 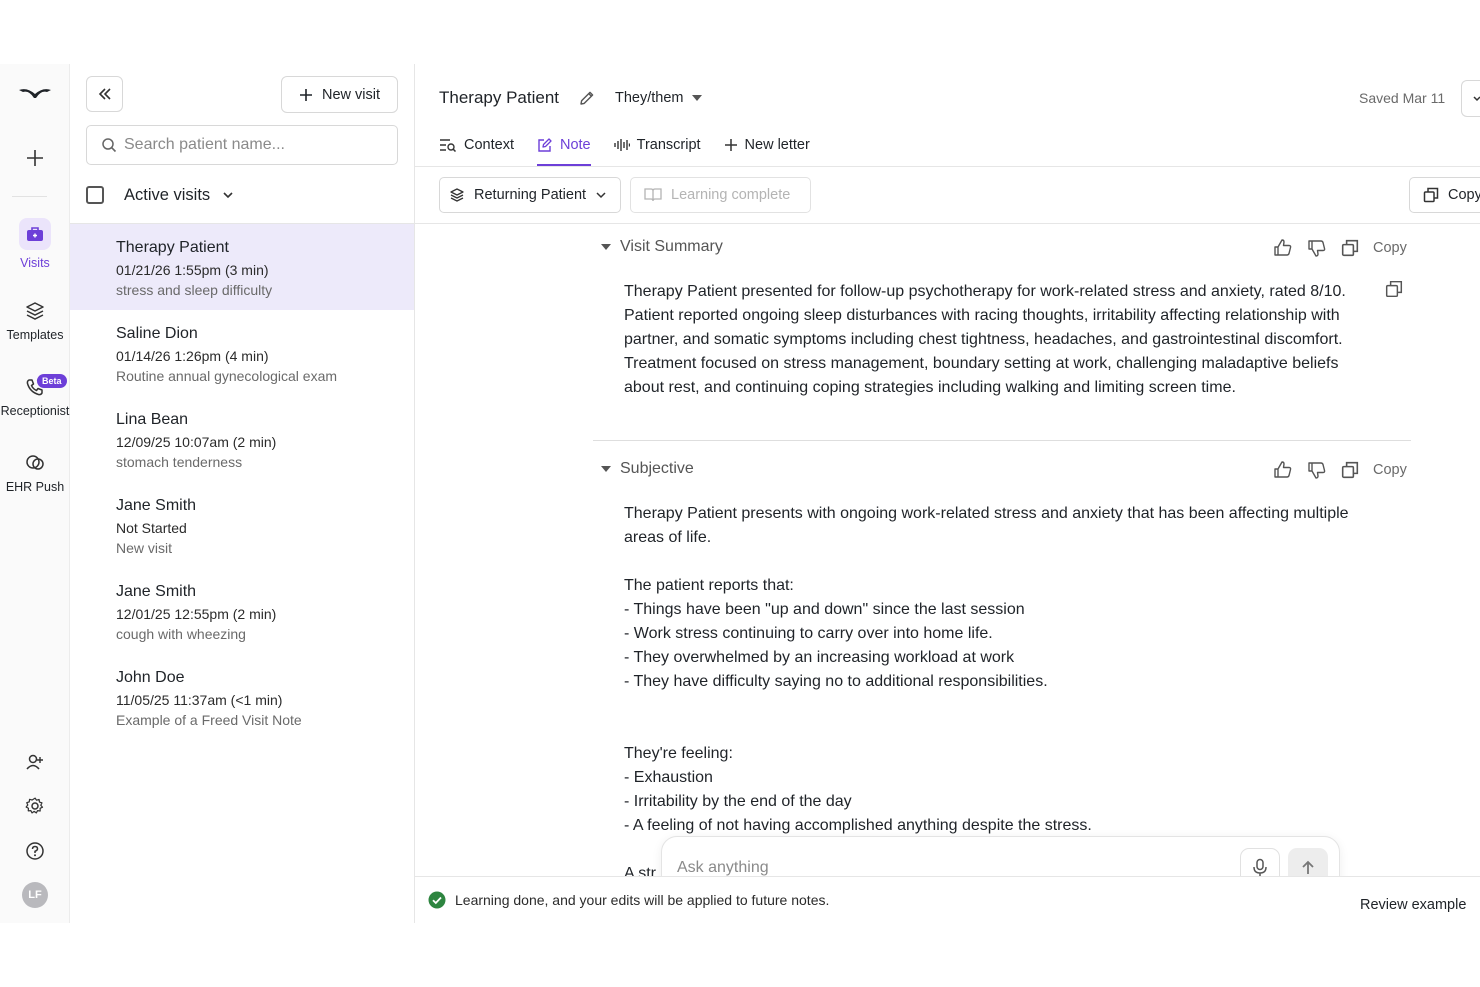 I want to click on tab-note: Note, so click(x=563, y=145).